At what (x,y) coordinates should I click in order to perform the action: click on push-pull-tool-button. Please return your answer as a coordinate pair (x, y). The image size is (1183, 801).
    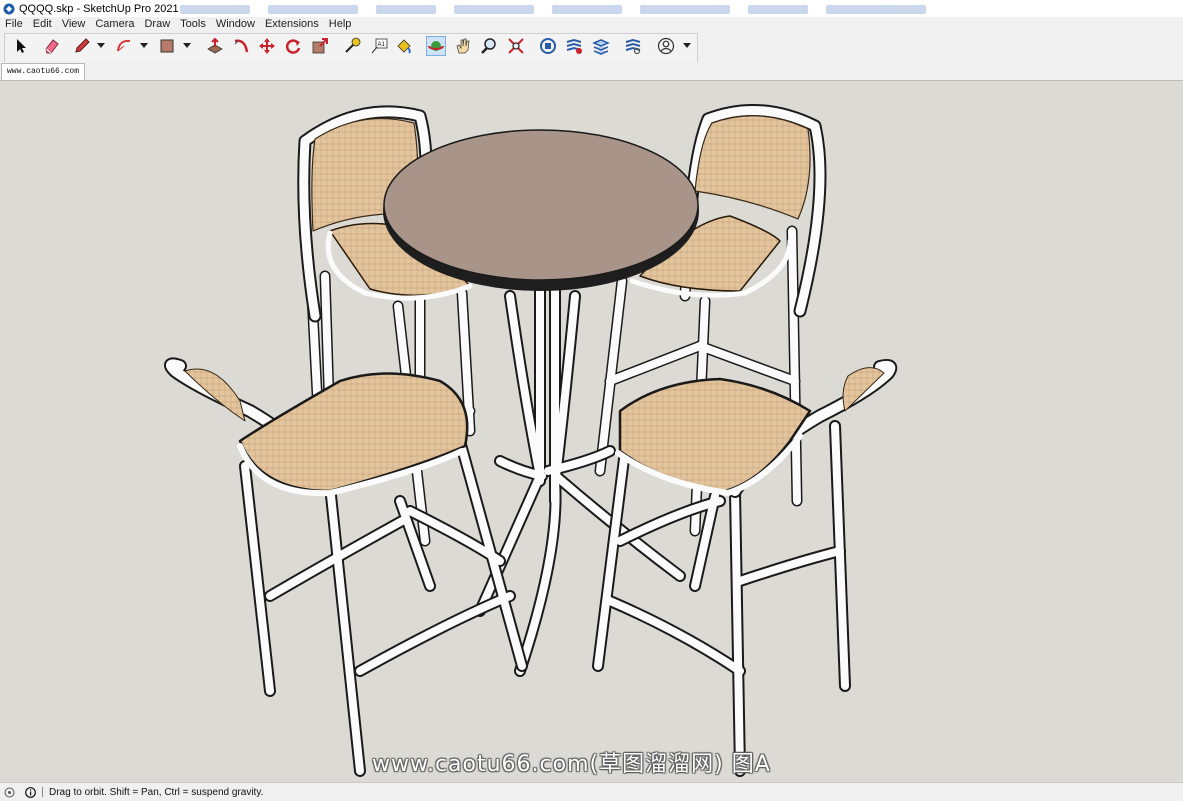
    Looking at the image, I should click on (215, 46).